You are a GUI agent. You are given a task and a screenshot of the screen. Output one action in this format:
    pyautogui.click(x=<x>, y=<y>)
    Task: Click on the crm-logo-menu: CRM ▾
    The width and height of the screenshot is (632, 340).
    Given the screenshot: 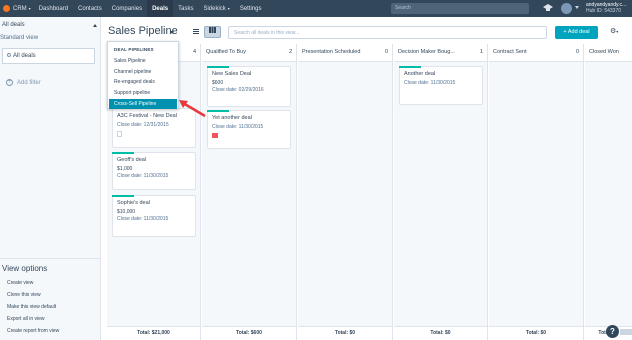 What is the action you would take?
    pyautogui.click(x=17, y=8)
    